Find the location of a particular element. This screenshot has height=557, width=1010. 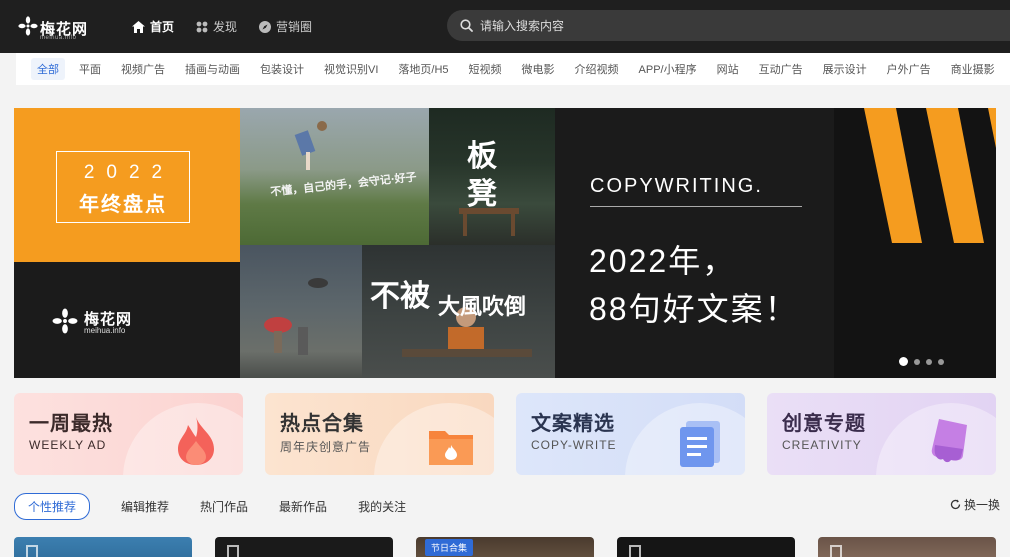

banner-photo-street is located at coordinates (301, 311).